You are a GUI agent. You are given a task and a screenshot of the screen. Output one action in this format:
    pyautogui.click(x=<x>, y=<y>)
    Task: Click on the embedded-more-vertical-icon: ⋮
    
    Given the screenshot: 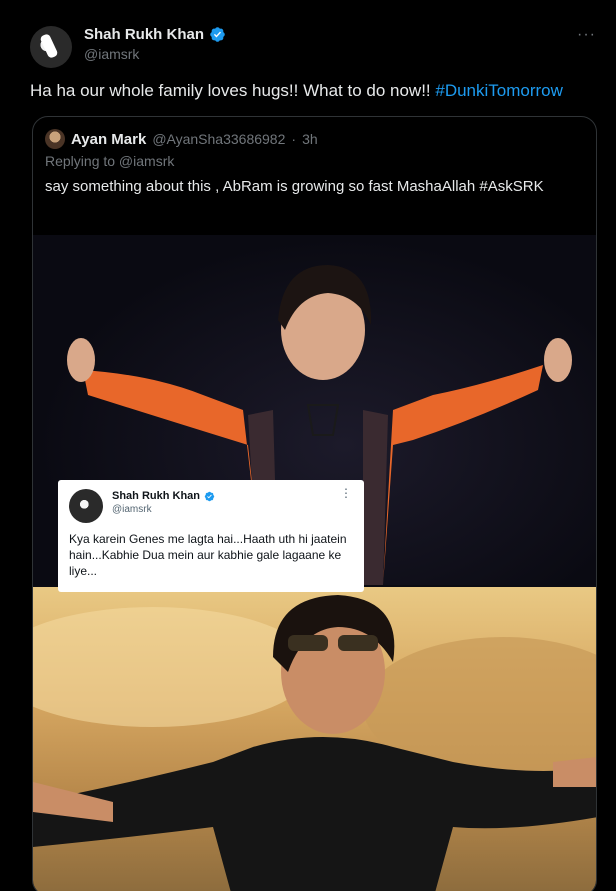 What is the action you would take?
    pyautogui.click(x=346, y=493)
    